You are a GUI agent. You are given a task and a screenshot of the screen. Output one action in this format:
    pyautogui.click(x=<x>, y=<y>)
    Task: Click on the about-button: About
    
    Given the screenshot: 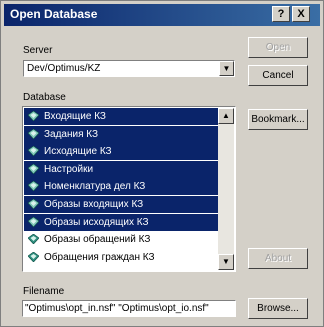 What is the action you would take?
    pyautogui.click(x=278, y=258)
    